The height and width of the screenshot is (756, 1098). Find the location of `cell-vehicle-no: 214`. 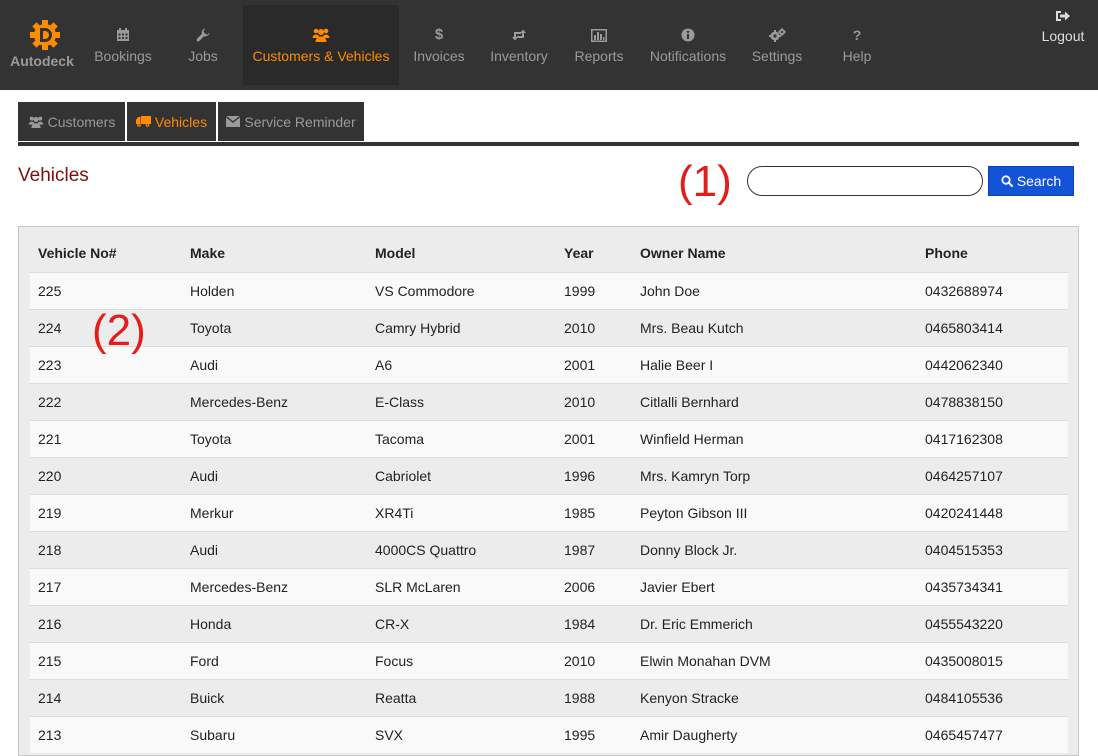

cell-vehicle-no: 214 is located at coordinates (106, 697).